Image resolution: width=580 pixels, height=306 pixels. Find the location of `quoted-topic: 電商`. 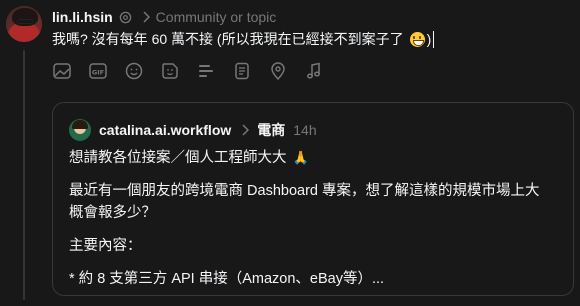

quoted-topic: 電商 is located at coordinates (271, 130).